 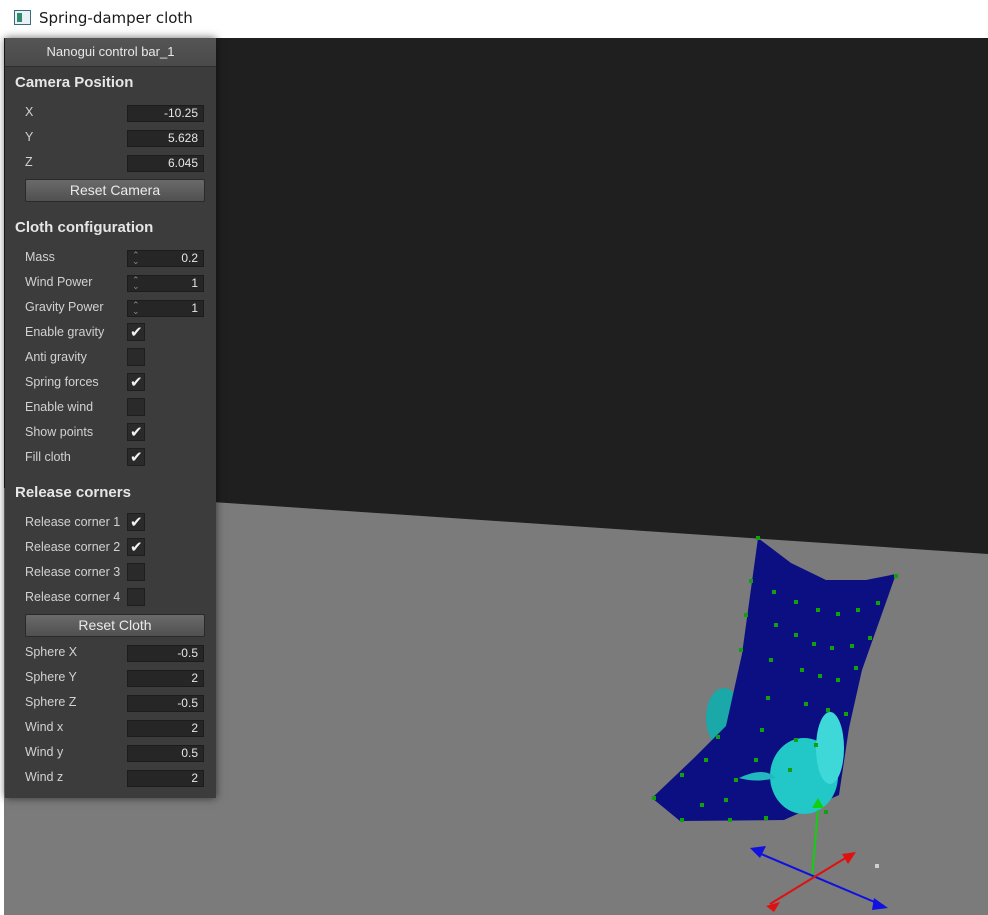 What do you see at coordinates (136, 547) in the screenshot?
I see `release-corner-2-checkbox` at bounding box center [136, 547].